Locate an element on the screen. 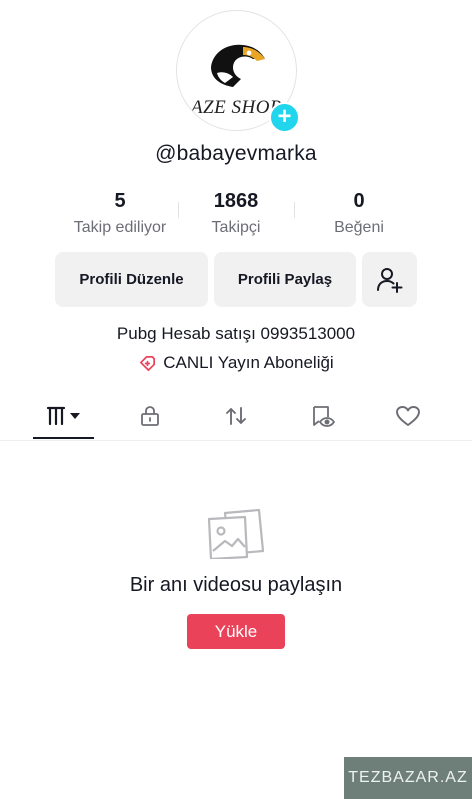 Image resolution: width=472 pixels, height=799 pixels. eagle-logo-icon is located at coordinates (238, 65).